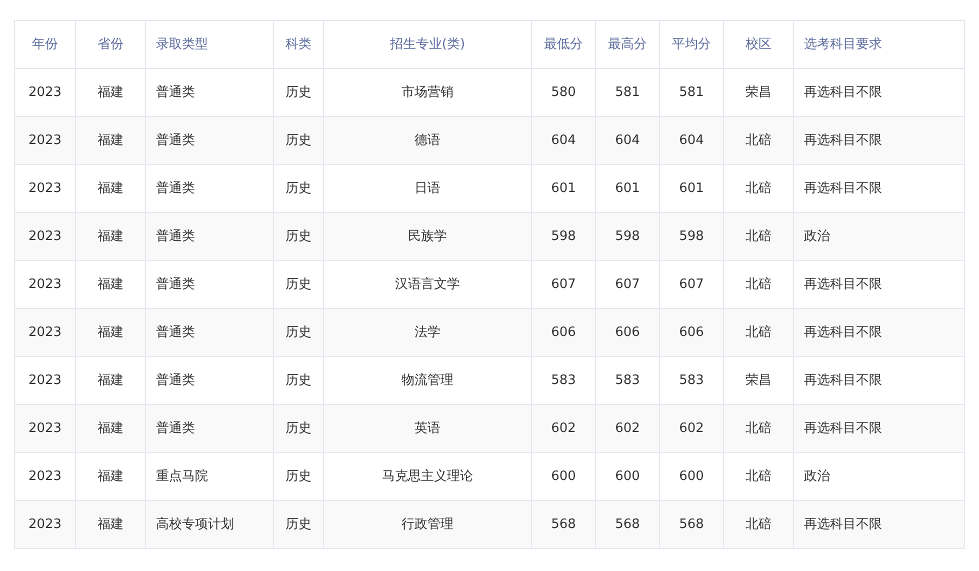  Describe the element at coordinates (628, 44) in the screenshot. I see `column-header: 最高分` at that location.